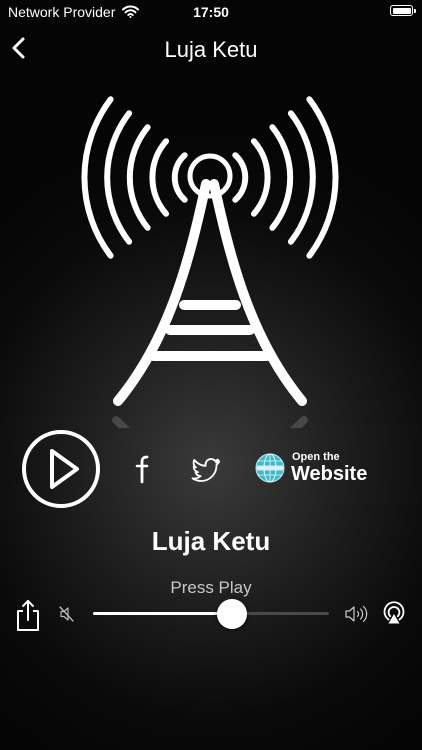 The width and height of the screenshot is (422, 750). I want to click on airplay-button, so click(394, 613).